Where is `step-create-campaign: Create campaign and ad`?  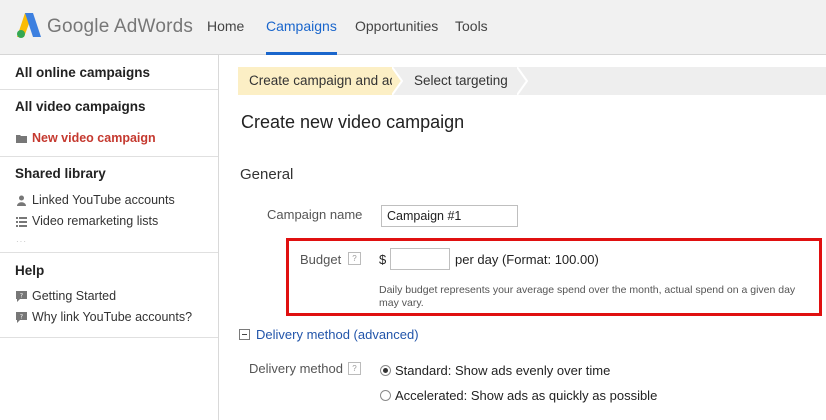
step-create-campaign: Create campaign and ad is located at coordinates (317, 81).